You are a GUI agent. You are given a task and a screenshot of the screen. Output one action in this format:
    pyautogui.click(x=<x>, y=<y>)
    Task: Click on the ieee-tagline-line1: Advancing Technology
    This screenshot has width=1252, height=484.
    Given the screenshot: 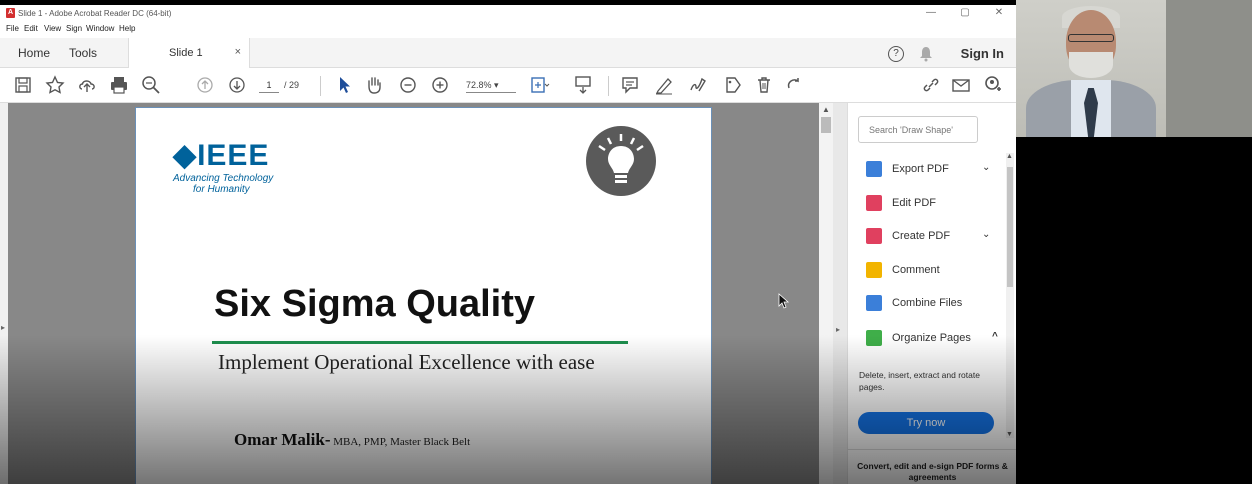 What is the action you would take?
    pyautogui.click(x=223, y=178)
    